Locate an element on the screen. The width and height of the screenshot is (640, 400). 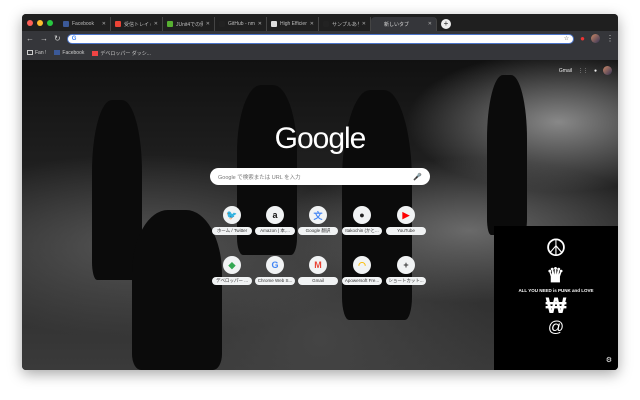
tab-title: 新しいタブ is located at coordinates (397, 24).